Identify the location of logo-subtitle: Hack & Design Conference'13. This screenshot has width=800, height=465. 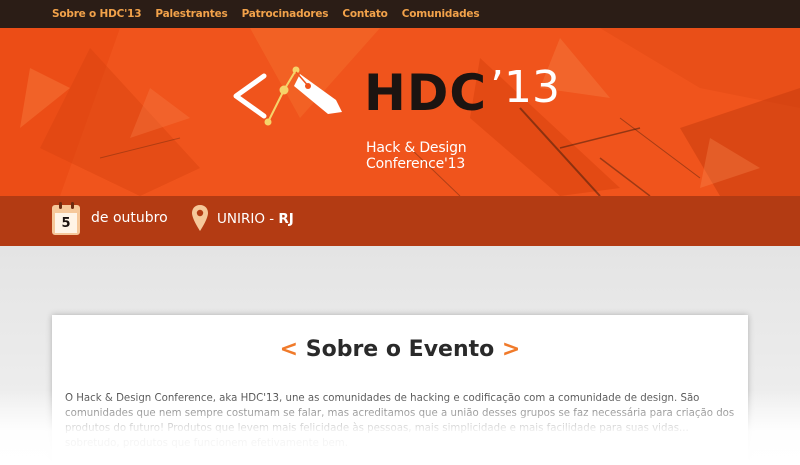
(416, 156).